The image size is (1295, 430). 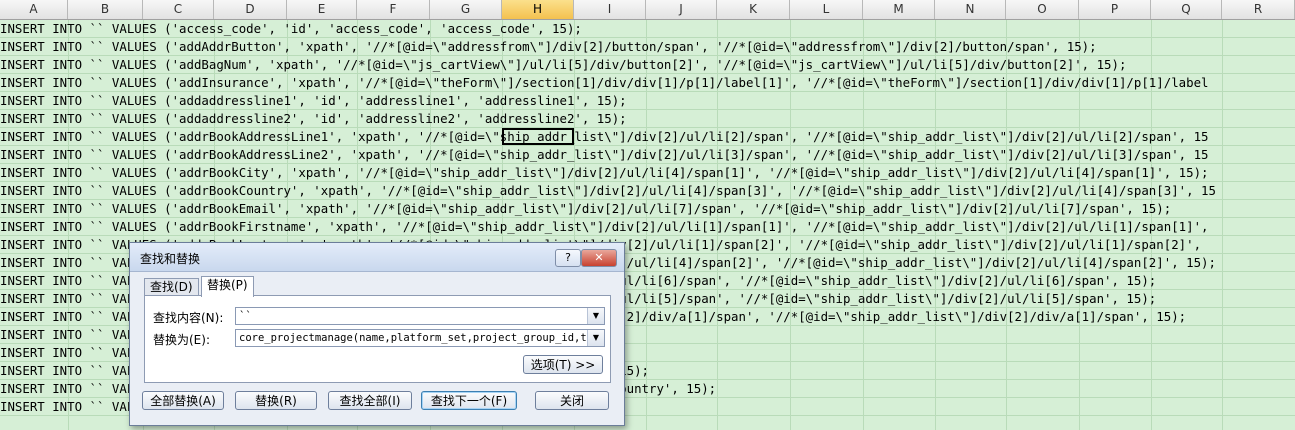 I want to click on close-window-button: ✕, so click(x=599, y=258).